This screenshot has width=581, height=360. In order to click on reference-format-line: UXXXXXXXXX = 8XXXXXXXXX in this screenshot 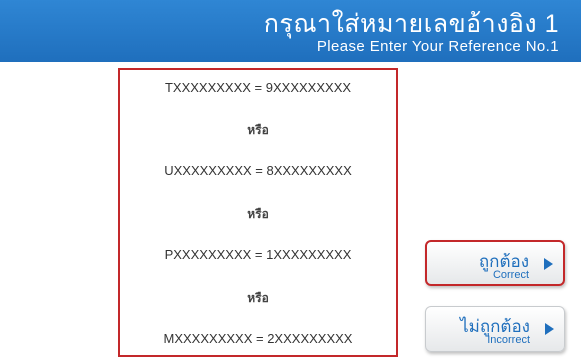, I will do `click(258, 170)`.